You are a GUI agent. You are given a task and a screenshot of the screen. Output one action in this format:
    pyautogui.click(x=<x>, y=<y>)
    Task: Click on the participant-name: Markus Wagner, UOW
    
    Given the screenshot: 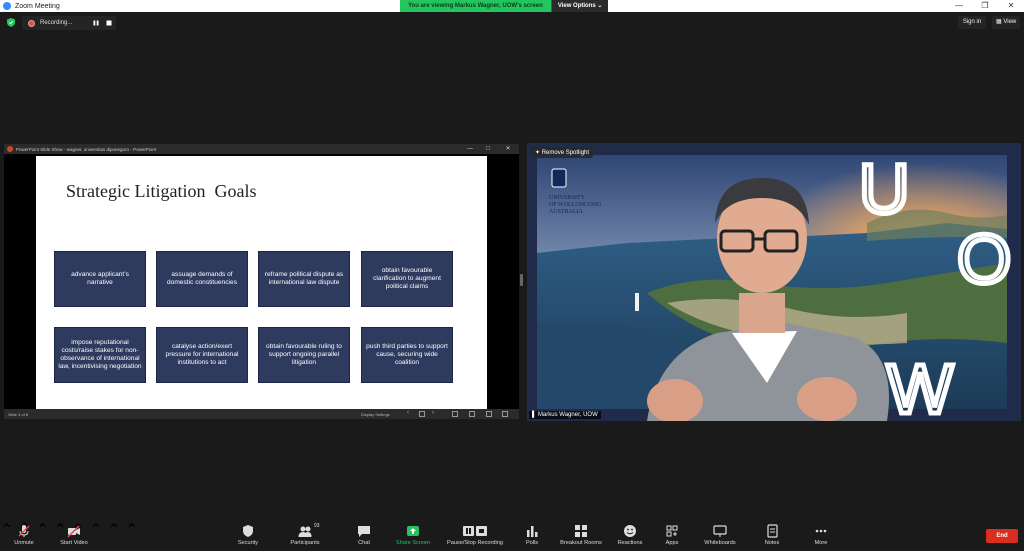 What is the action you would take?
    pyautogui.click(x=567, y=415)
    